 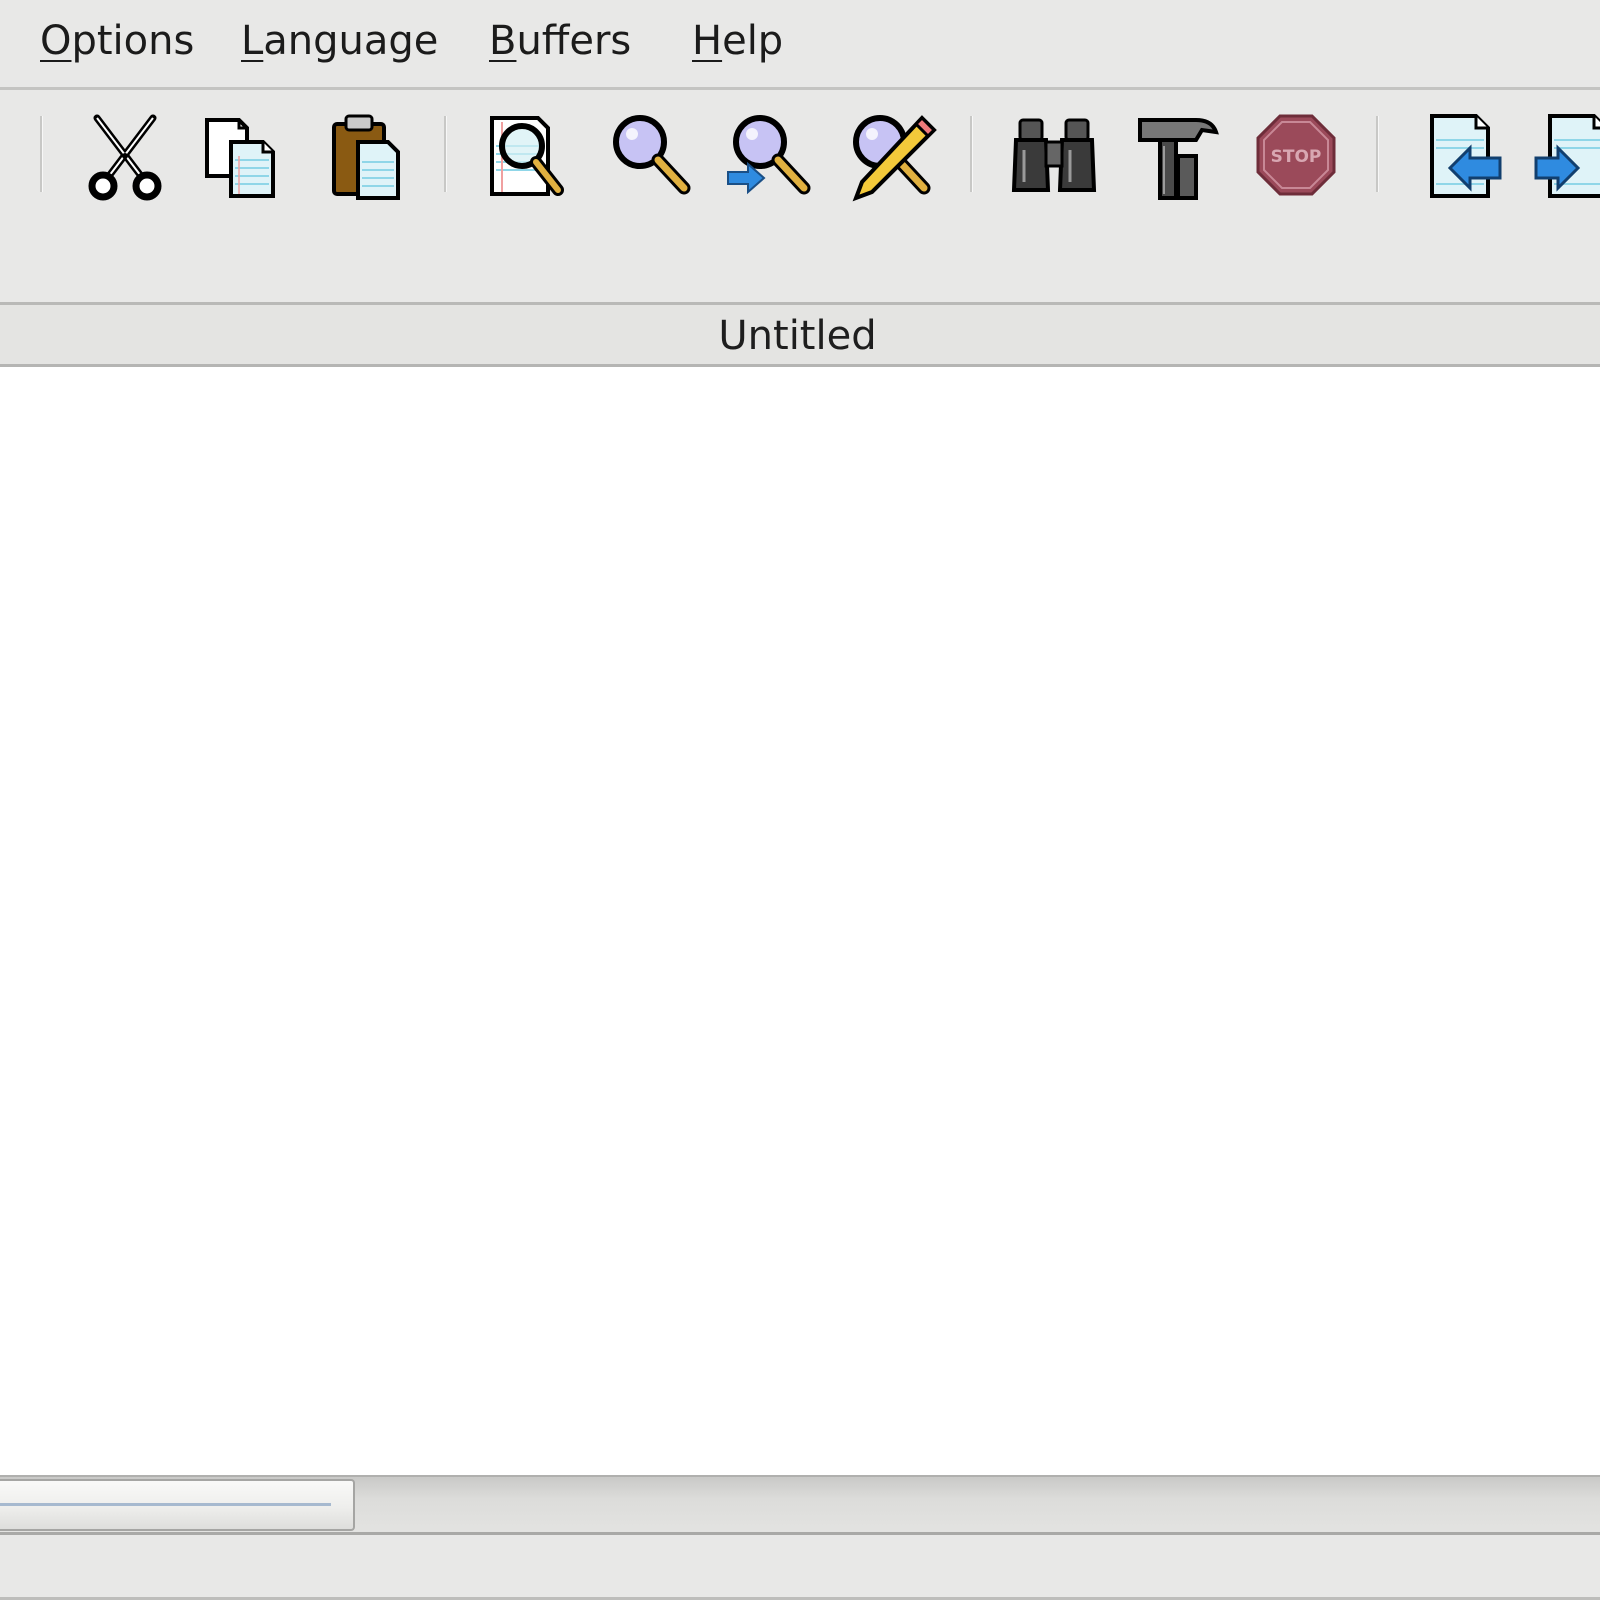 I want to click on menu-options-label: ptions, so click(x=133, y=41).